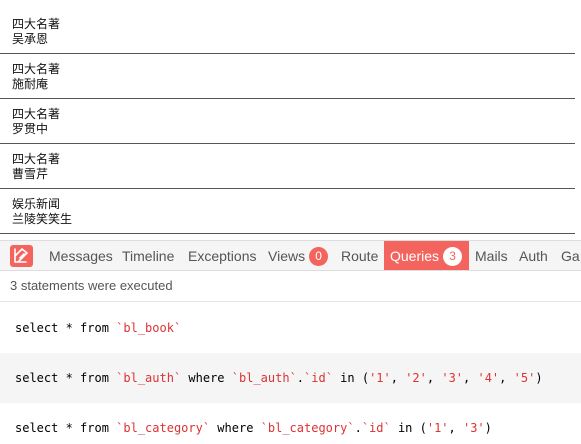  What do you see at coordinates (30, 129) in the screenshot?
I see `book-author: 罗贯中` at bounding box center [30, 129].